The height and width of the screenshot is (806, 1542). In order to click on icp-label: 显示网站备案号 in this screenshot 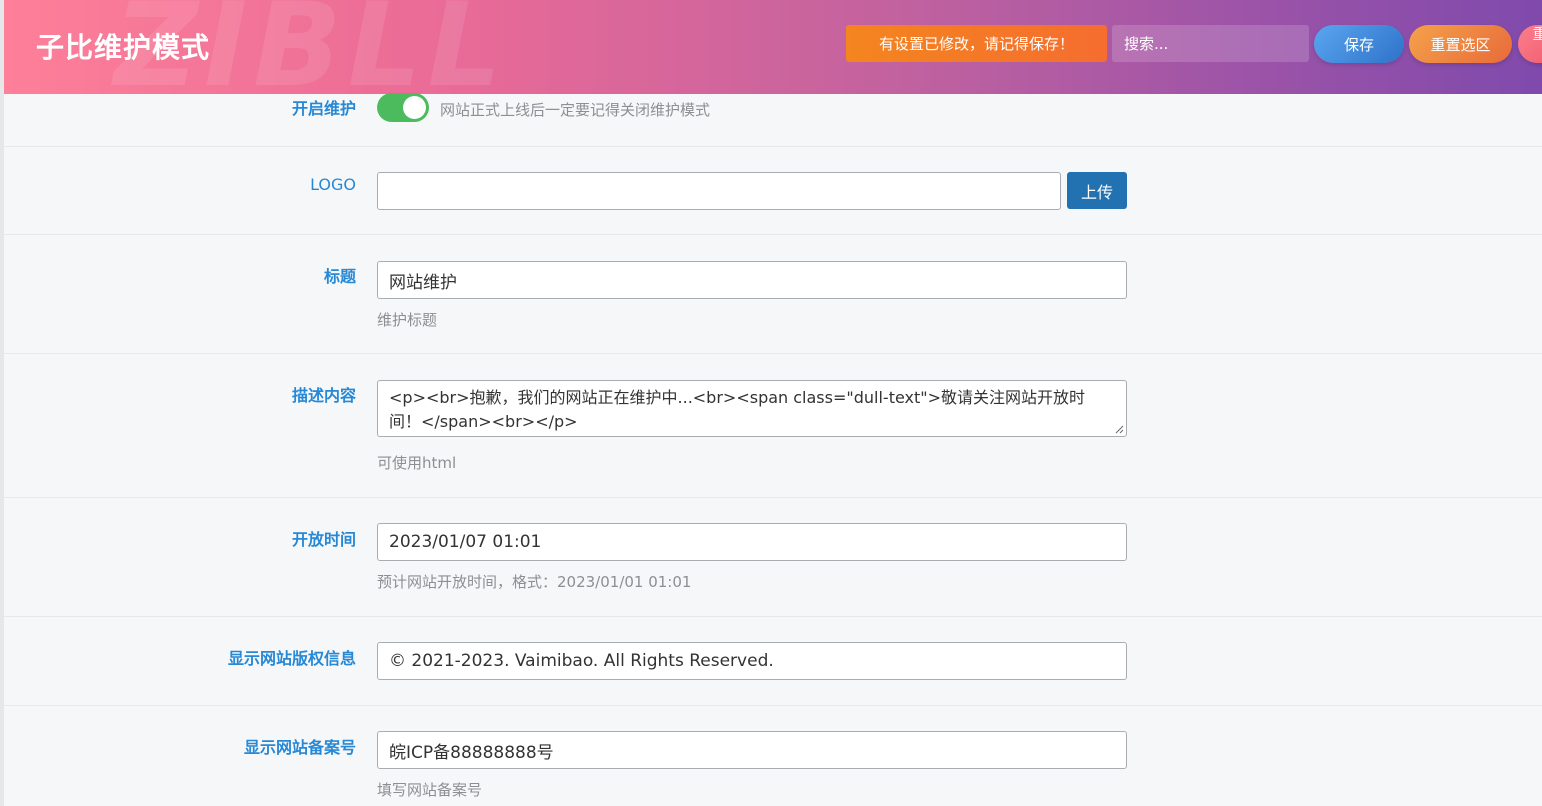, I will do `click(299, 747)`.